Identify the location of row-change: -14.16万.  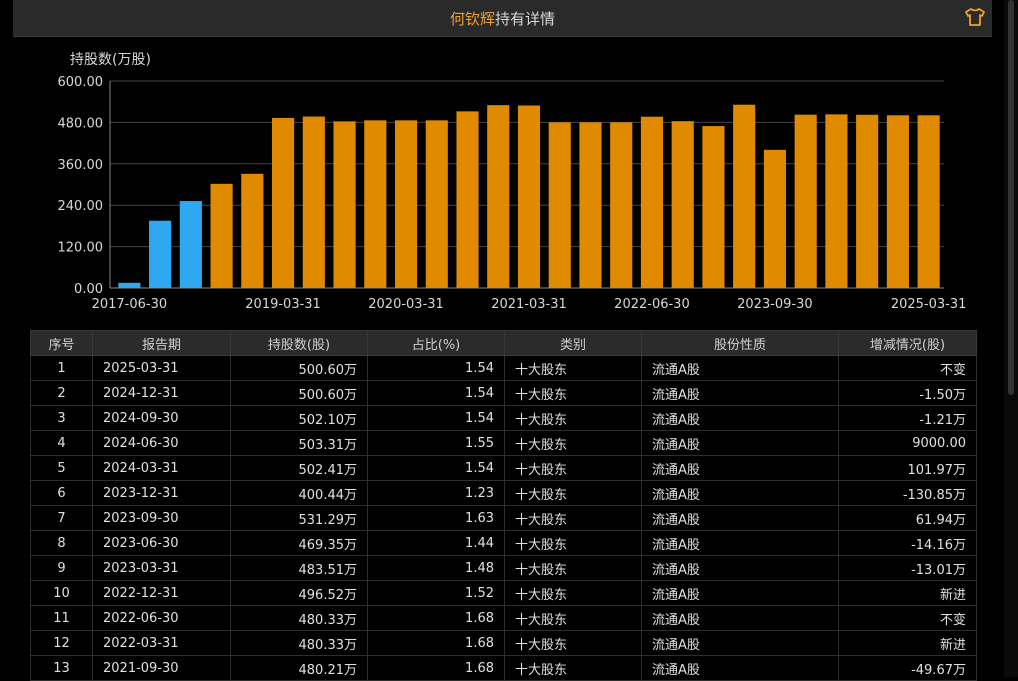
(907, 543).